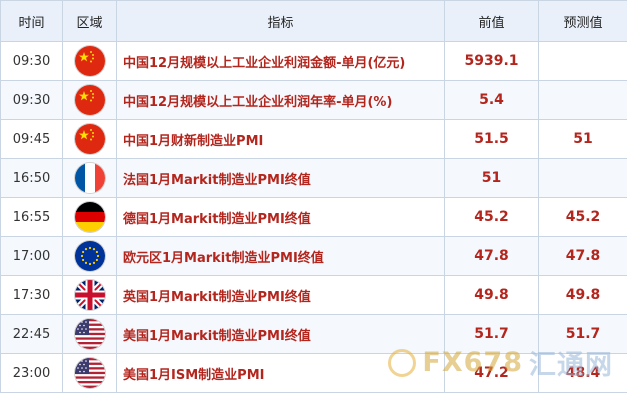 The height and width of the screenshot is (400, 627). What do you see at coordinates (582, 217) in the screenshot?
I see `row-forecast: 45.2` at bounding box center [582, 217].